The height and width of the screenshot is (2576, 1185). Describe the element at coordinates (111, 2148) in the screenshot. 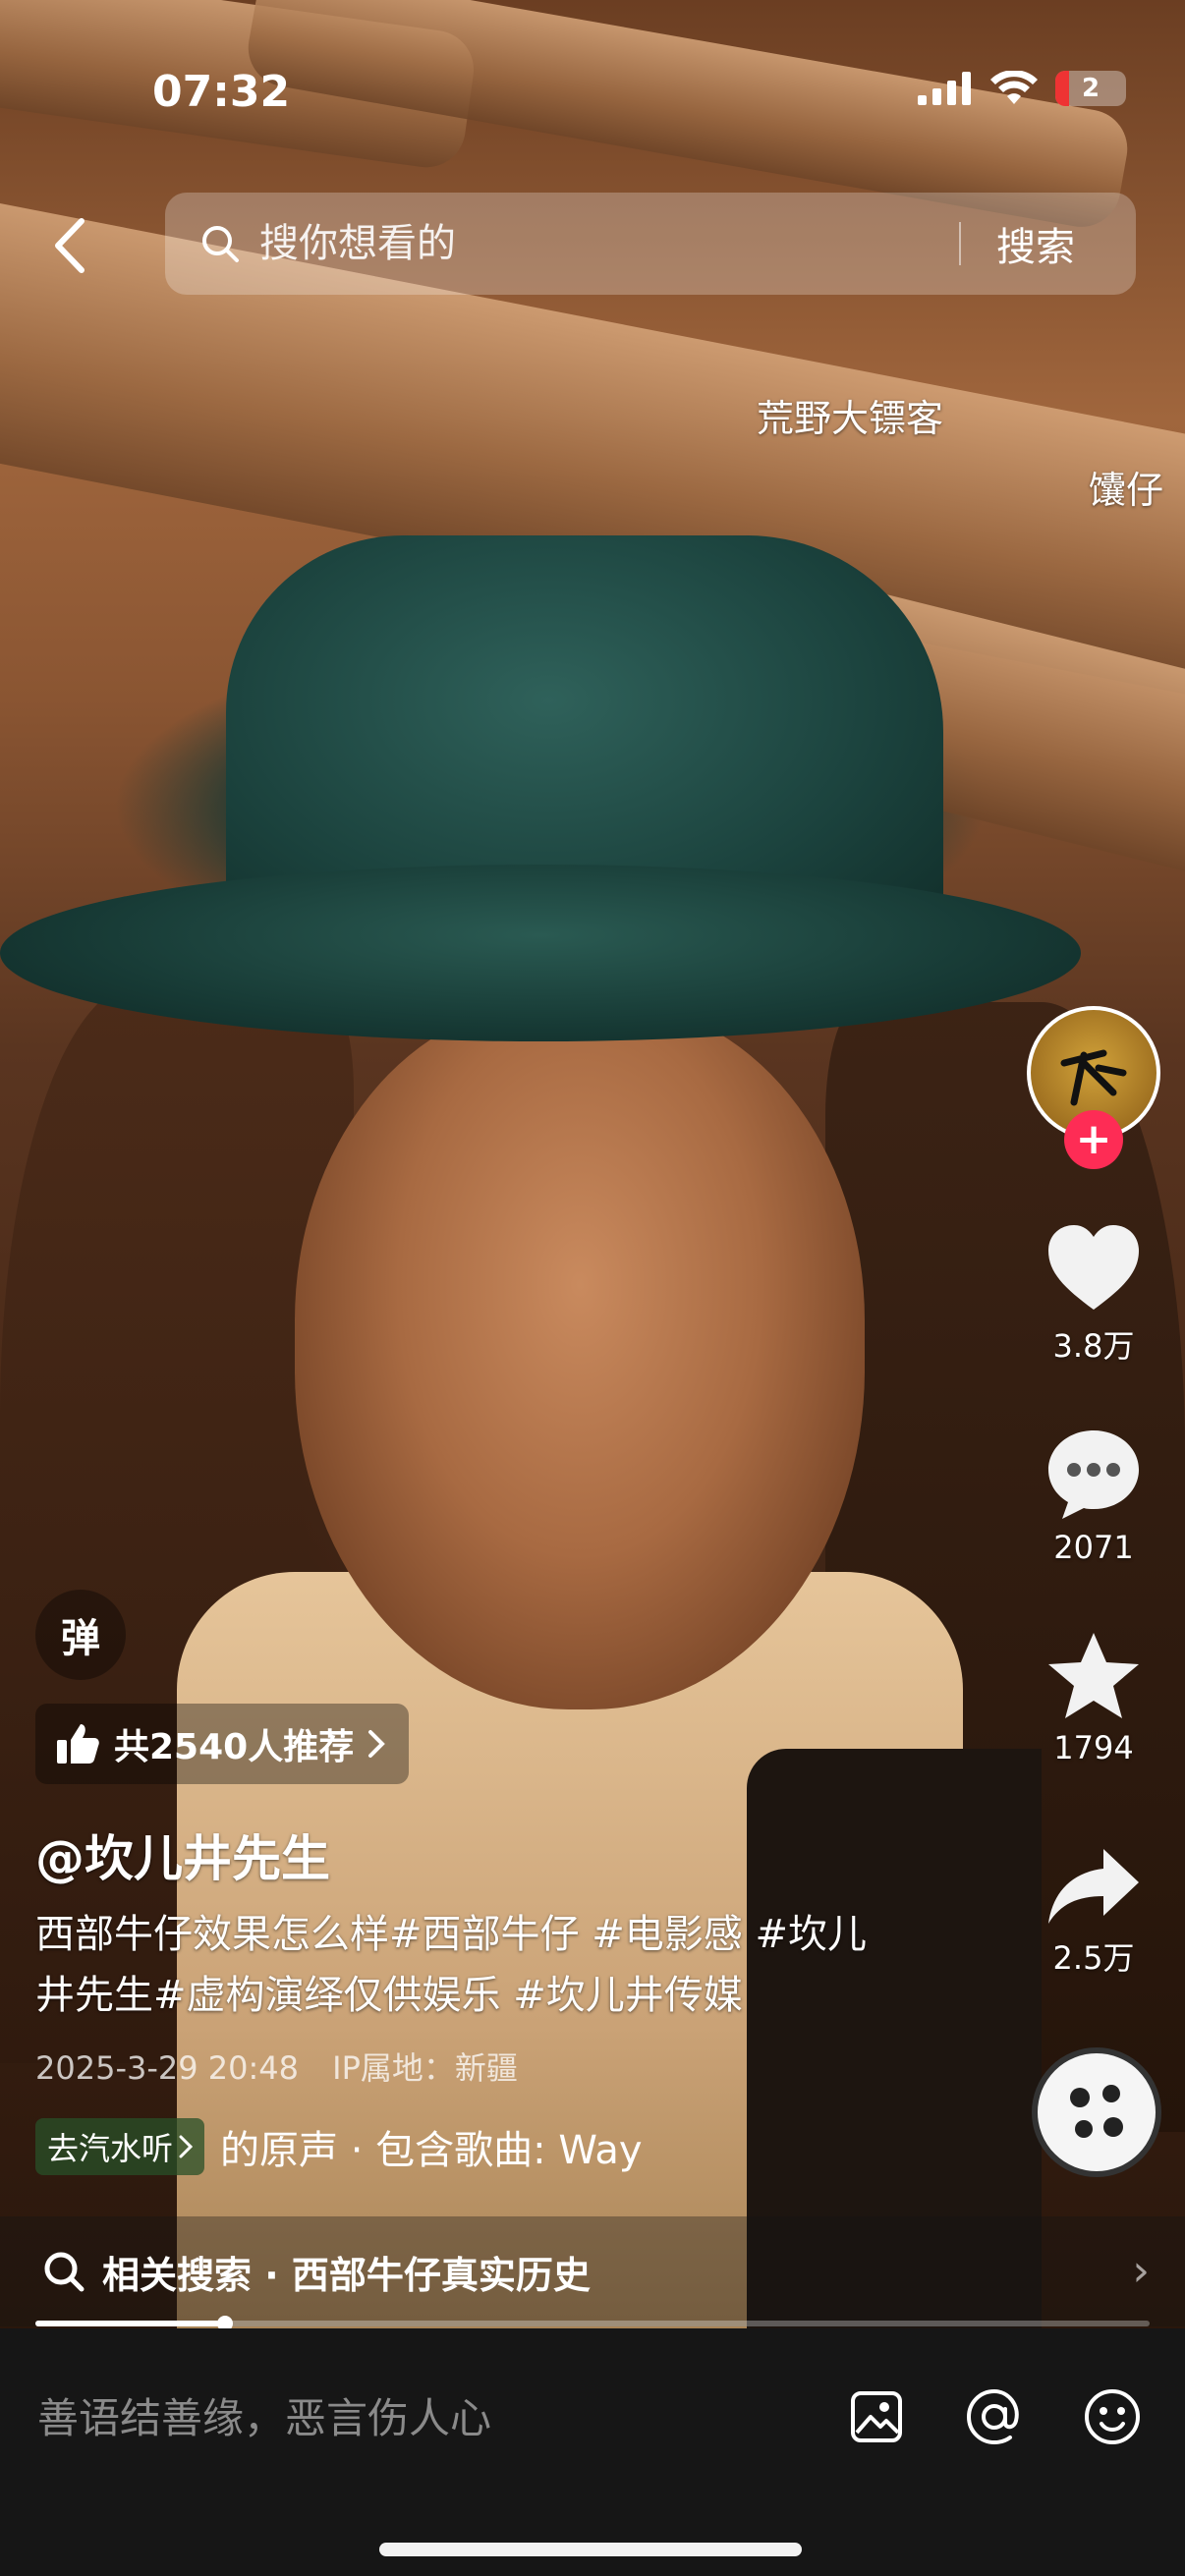

I see `soda-music-label: 去汽水听` at that location.